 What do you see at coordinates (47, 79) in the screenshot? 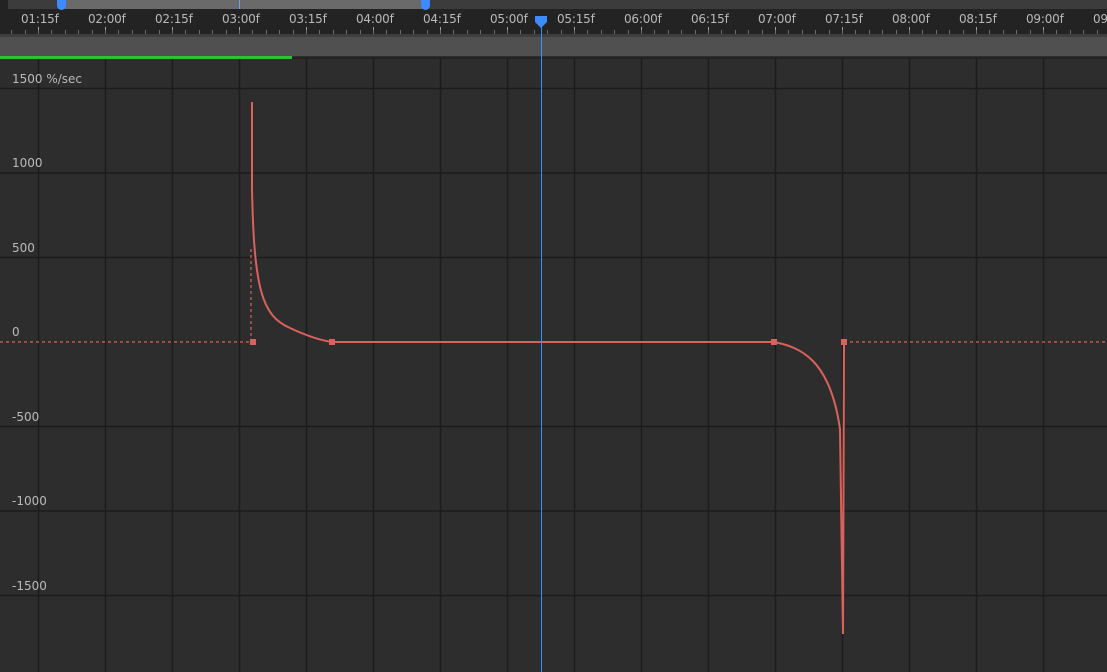
I see `value-axis-unit-label: 1500 %/sec` at bounding box center [47, 79].